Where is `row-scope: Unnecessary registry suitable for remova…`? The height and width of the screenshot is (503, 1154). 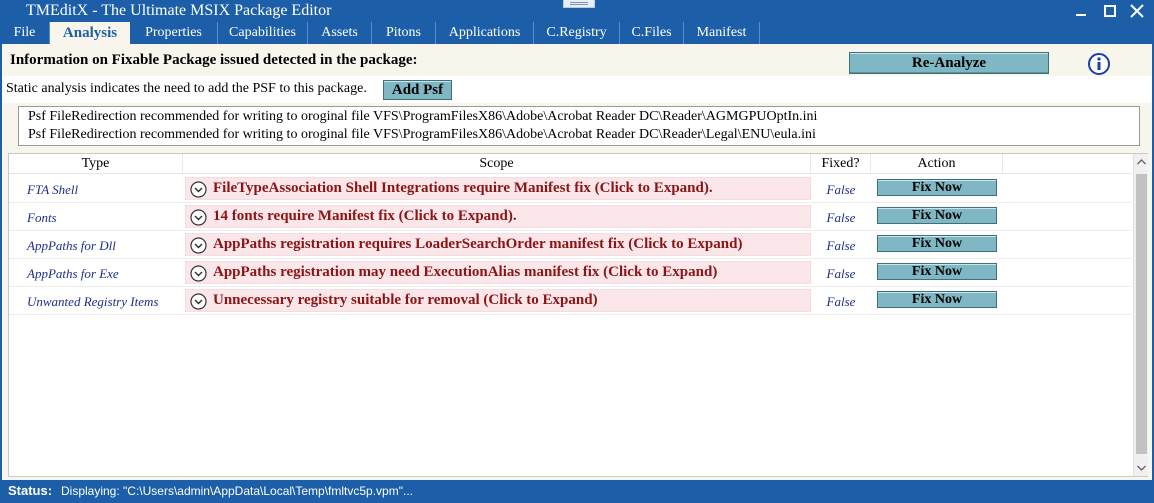
row-scope: Unnecessary registry suitable for remova… is located at coordinates (498, 300).